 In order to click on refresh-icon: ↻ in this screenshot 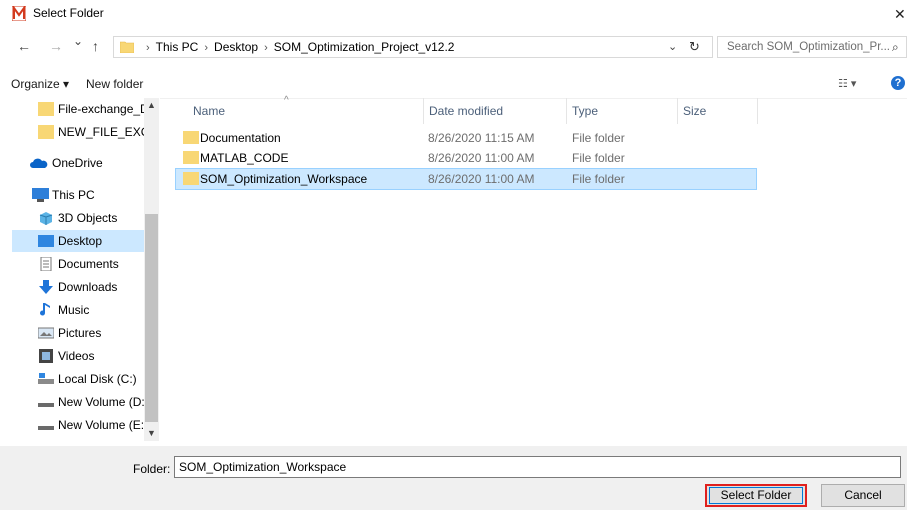, I will do `click(694, 47)`.